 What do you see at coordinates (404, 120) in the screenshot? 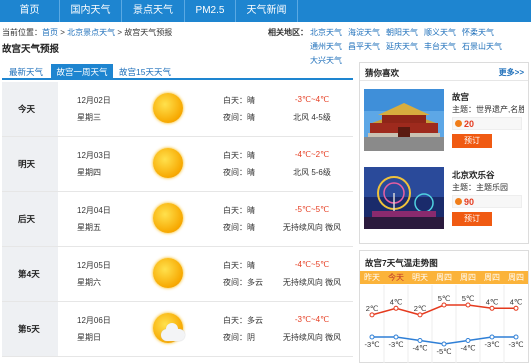
I see `forbidden-city-photo` at bounding box center [404, 120].